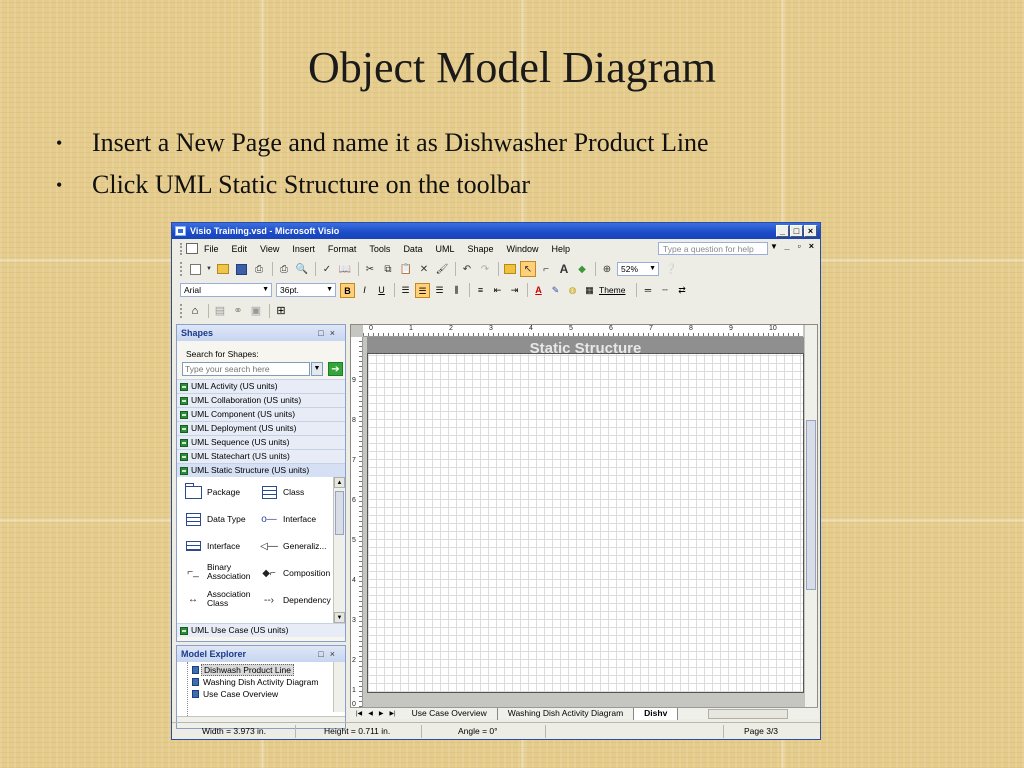 The image size is (1024, 768). What do you see at coordinates (564, 269) in the screenshot?
I see `text-tool-icon: A` at bounding box center [564, 269].